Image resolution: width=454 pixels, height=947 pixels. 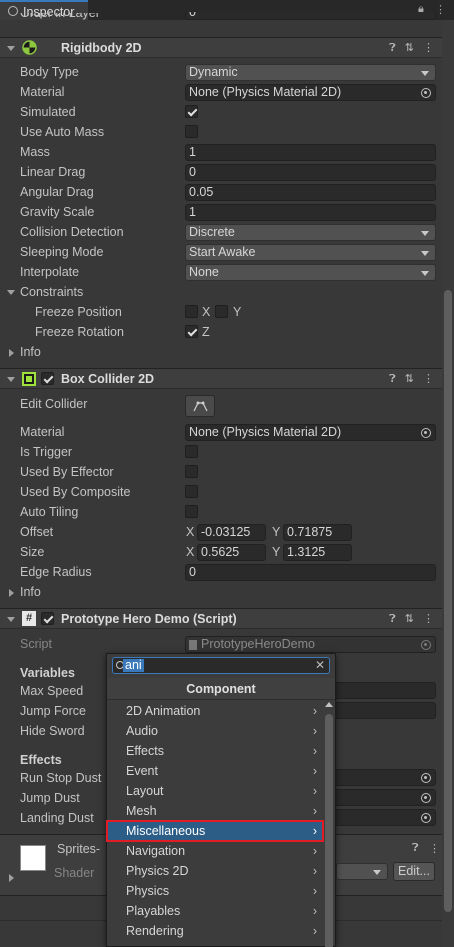 I want to click on material-object-field: None (Physics Material 2D), so click(x=310, y=92).